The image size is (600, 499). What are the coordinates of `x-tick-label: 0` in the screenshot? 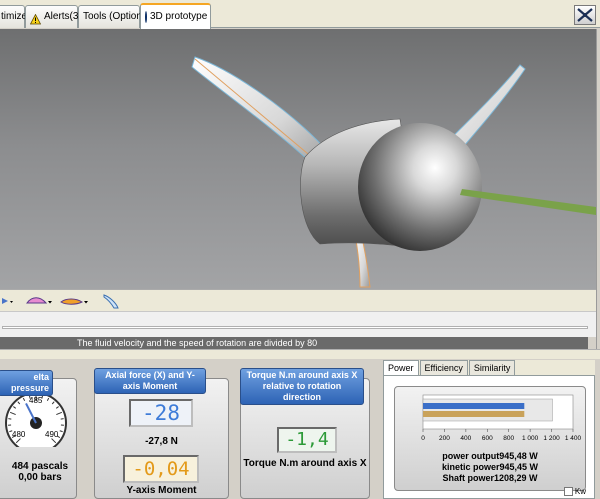 It's located at (423, 438).